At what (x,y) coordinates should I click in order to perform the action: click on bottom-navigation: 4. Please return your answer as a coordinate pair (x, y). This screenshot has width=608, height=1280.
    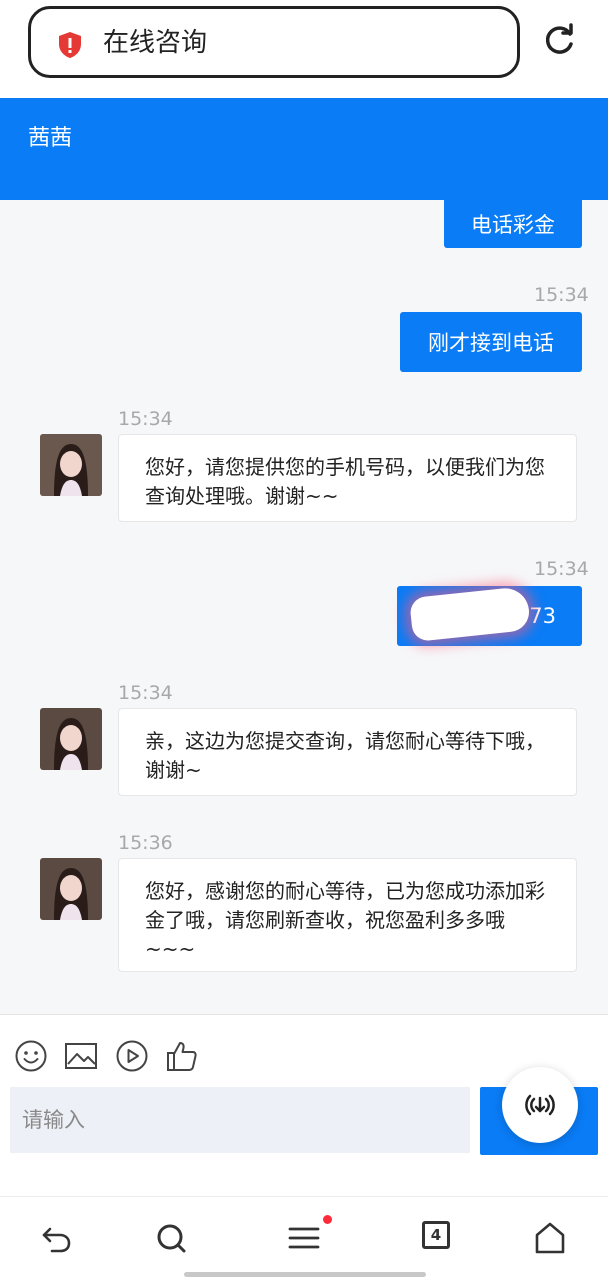
    Looking at the image, I should click on (304, 1238).